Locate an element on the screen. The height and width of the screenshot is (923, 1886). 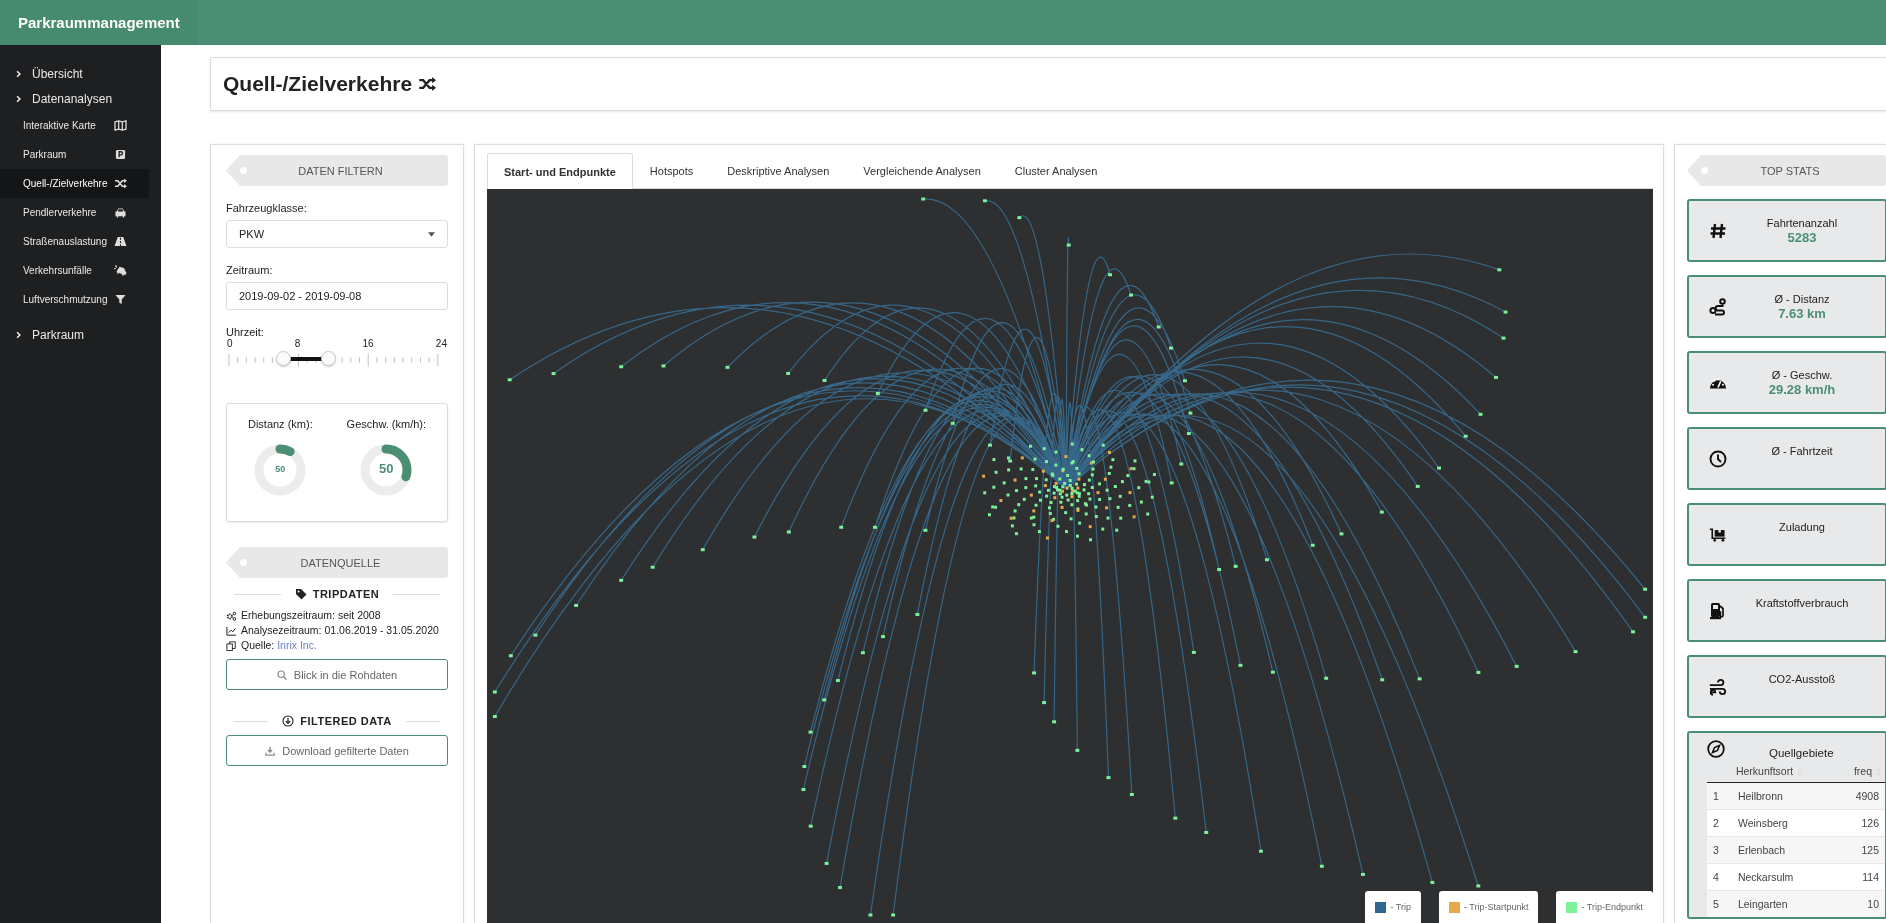
panel-header: TOP STATS is located at coordinates (1786, 170).